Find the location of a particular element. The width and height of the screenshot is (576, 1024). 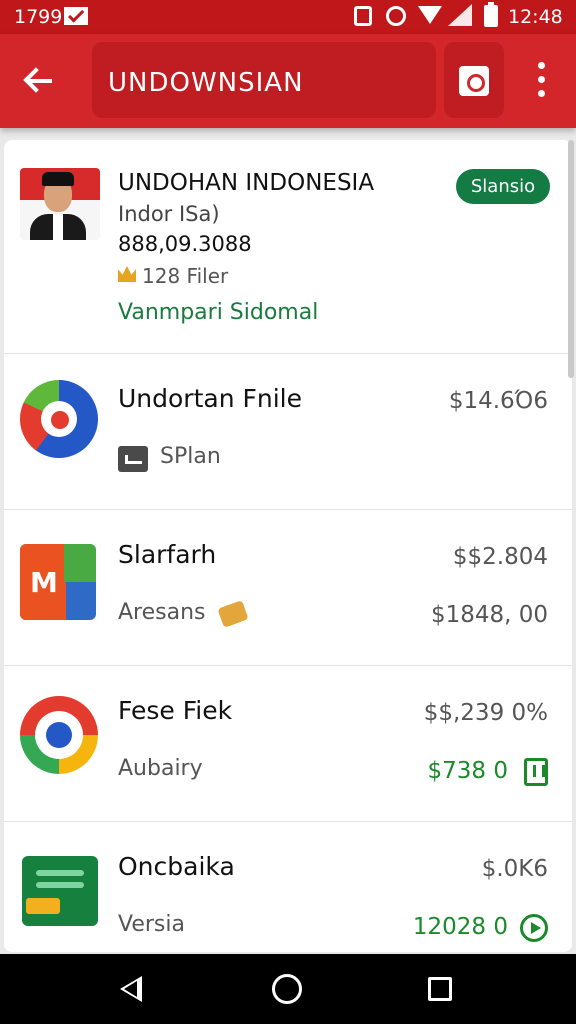

status-bar: 1799 12:48 is located at coordinates (288, 17).